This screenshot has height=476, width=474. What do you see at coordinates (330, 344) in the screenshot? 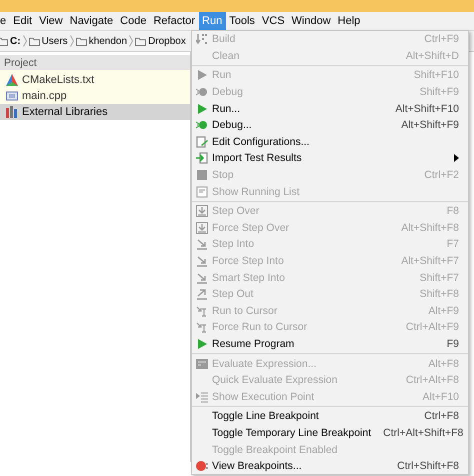
I see `menu-entry: Resume Program F9` at bounding box center [330, 344].